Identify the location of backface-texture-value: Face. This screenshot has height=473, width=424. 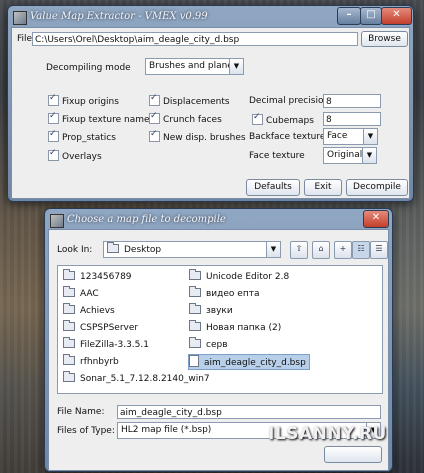
(337, 136).